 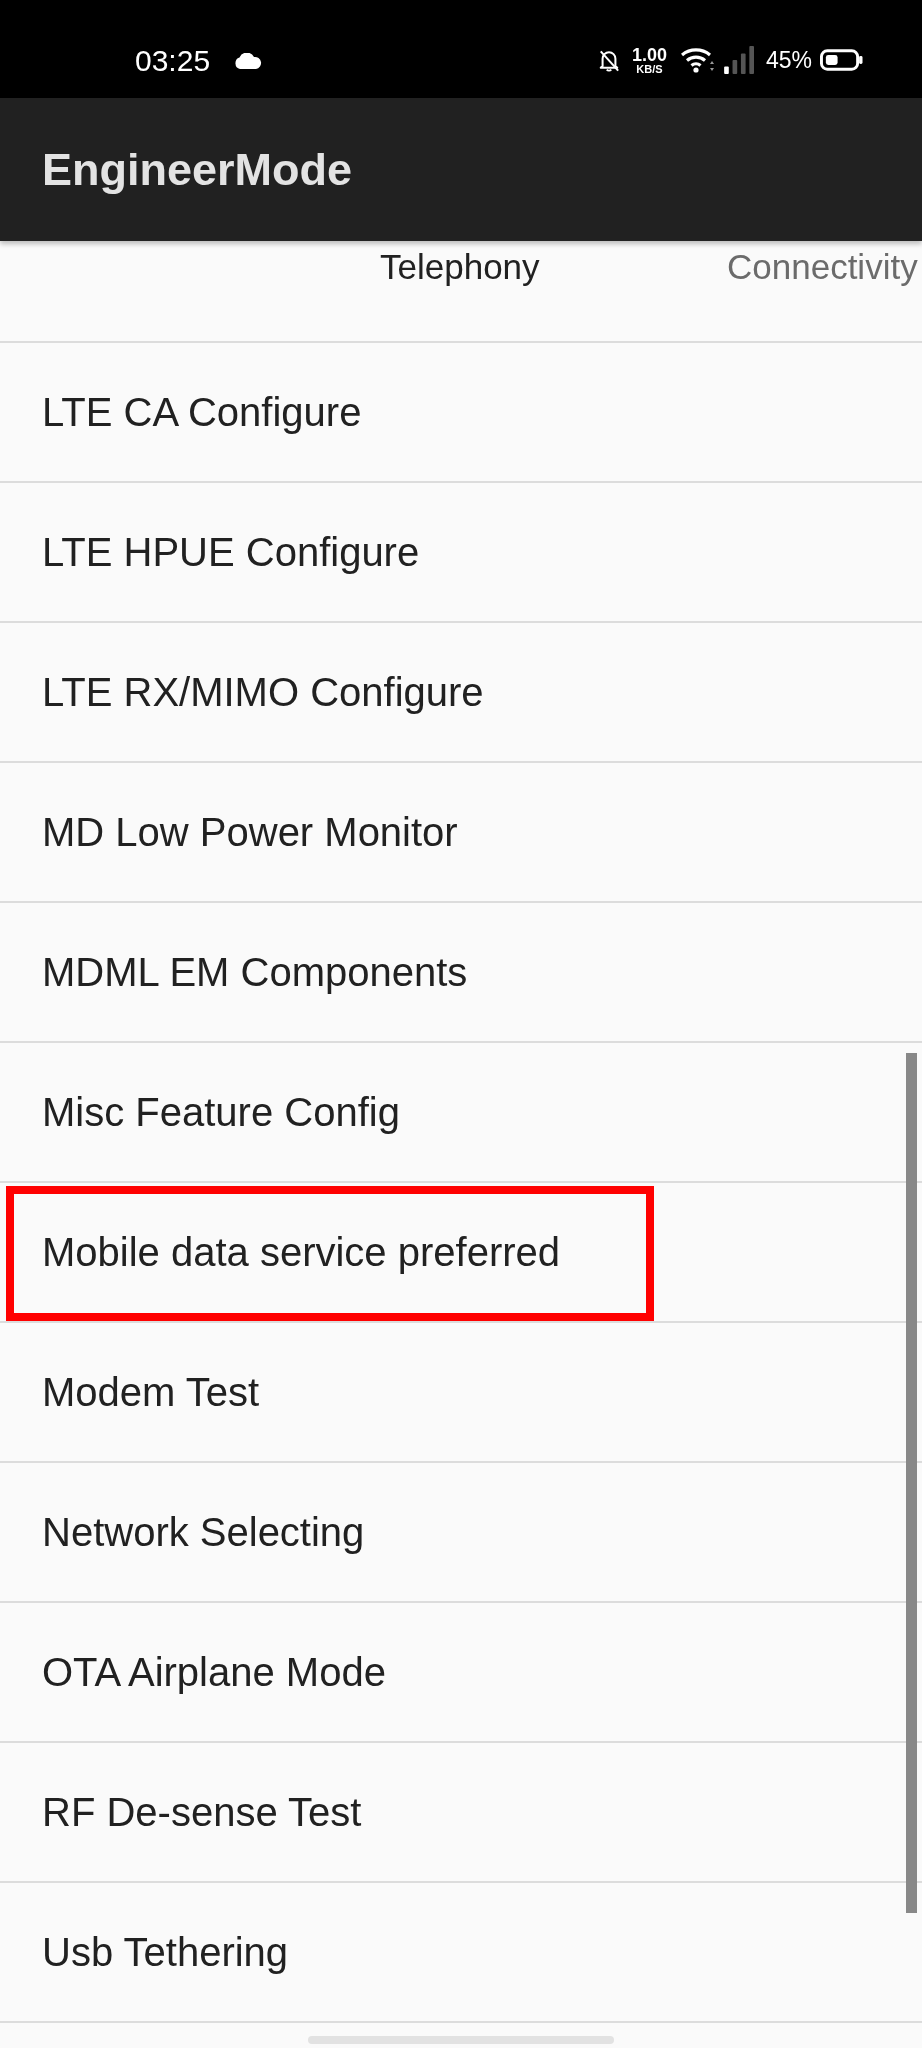 I want to click on signal-icon, so click(x=739, y=60).